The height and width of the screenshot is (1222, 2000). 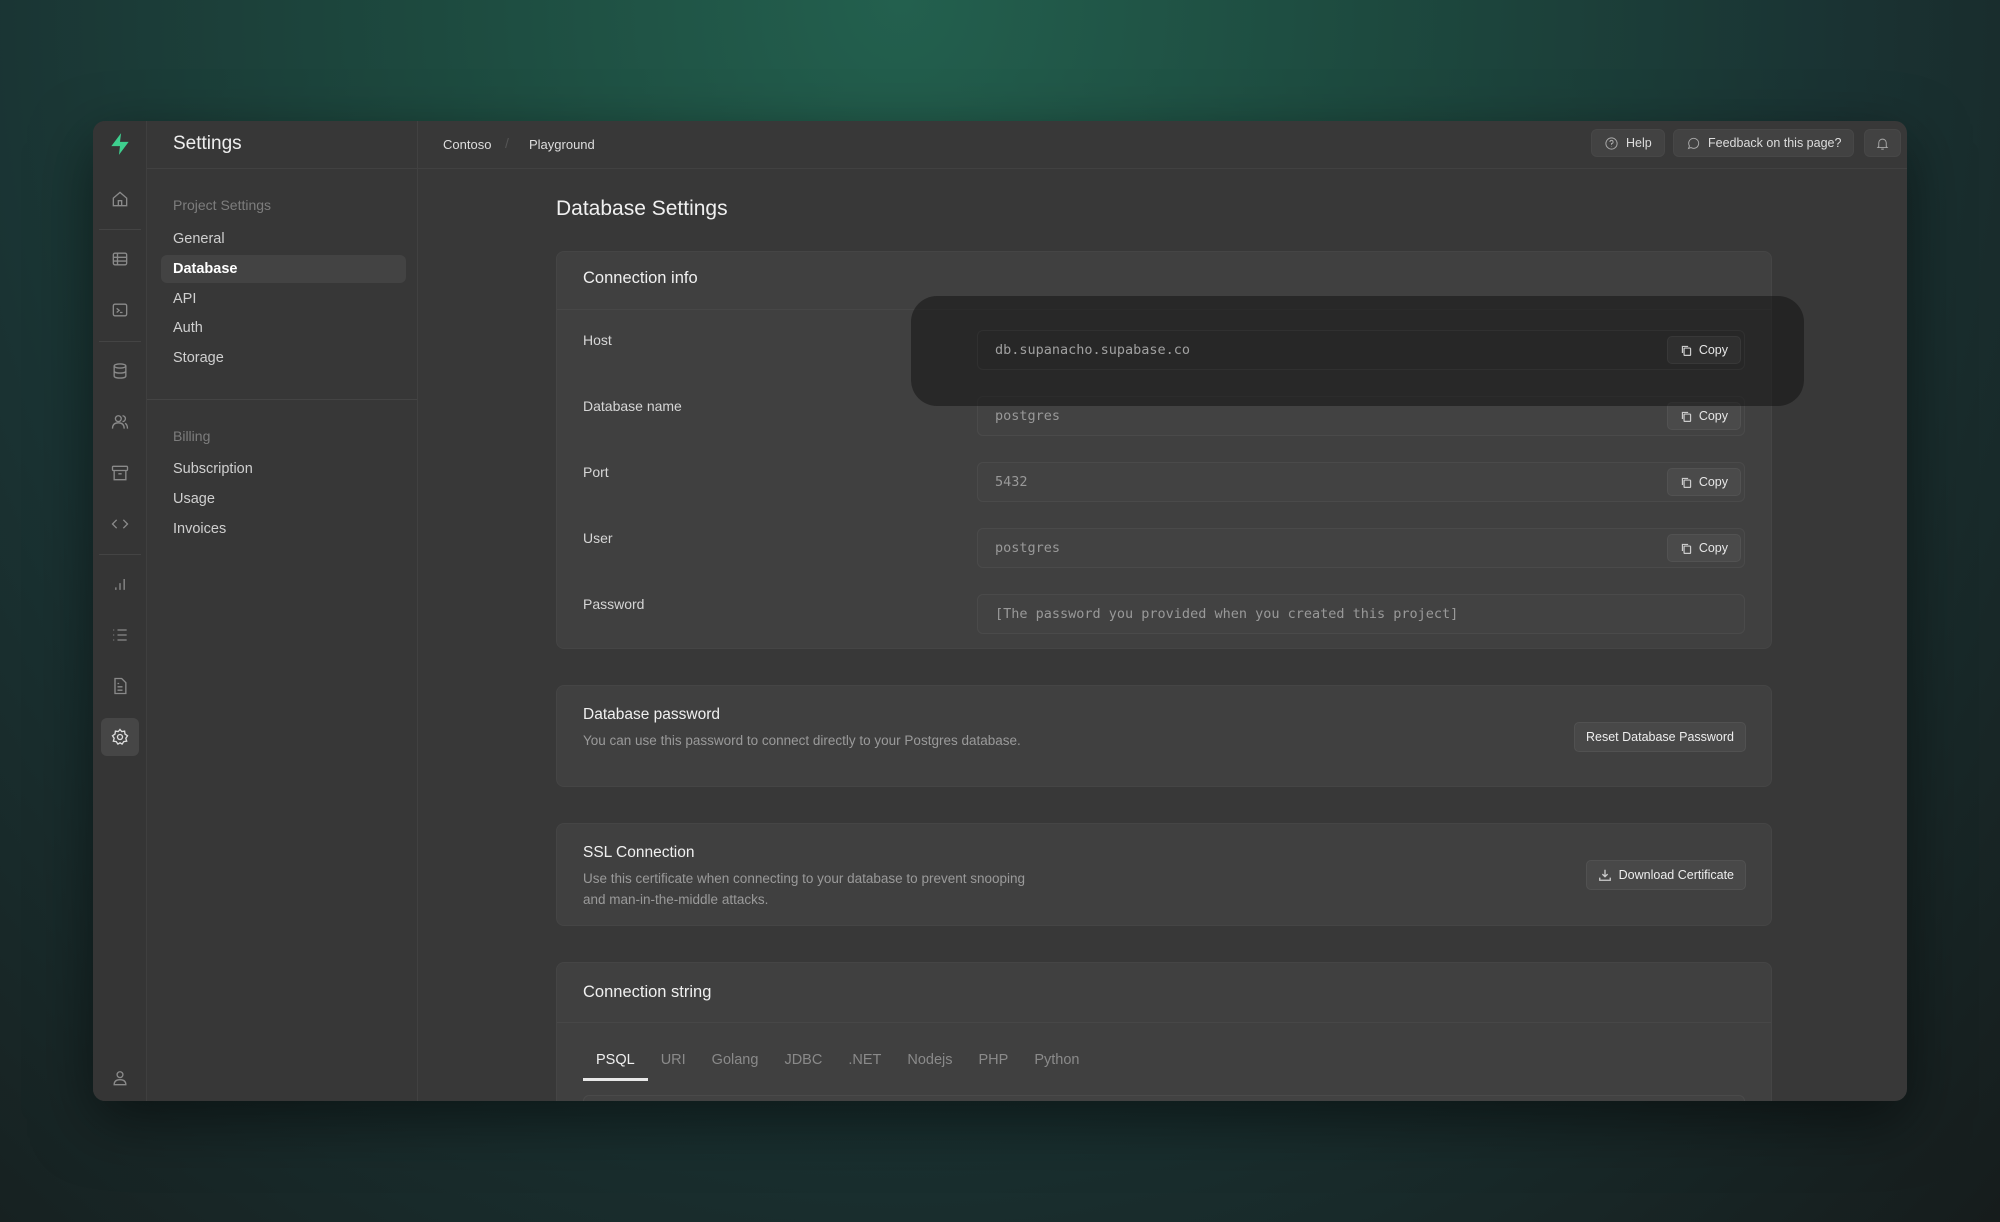 What do you see at coordinates (120, 737) in the screenshot?
I see `settings-icon` at bounding box center [120, 737].